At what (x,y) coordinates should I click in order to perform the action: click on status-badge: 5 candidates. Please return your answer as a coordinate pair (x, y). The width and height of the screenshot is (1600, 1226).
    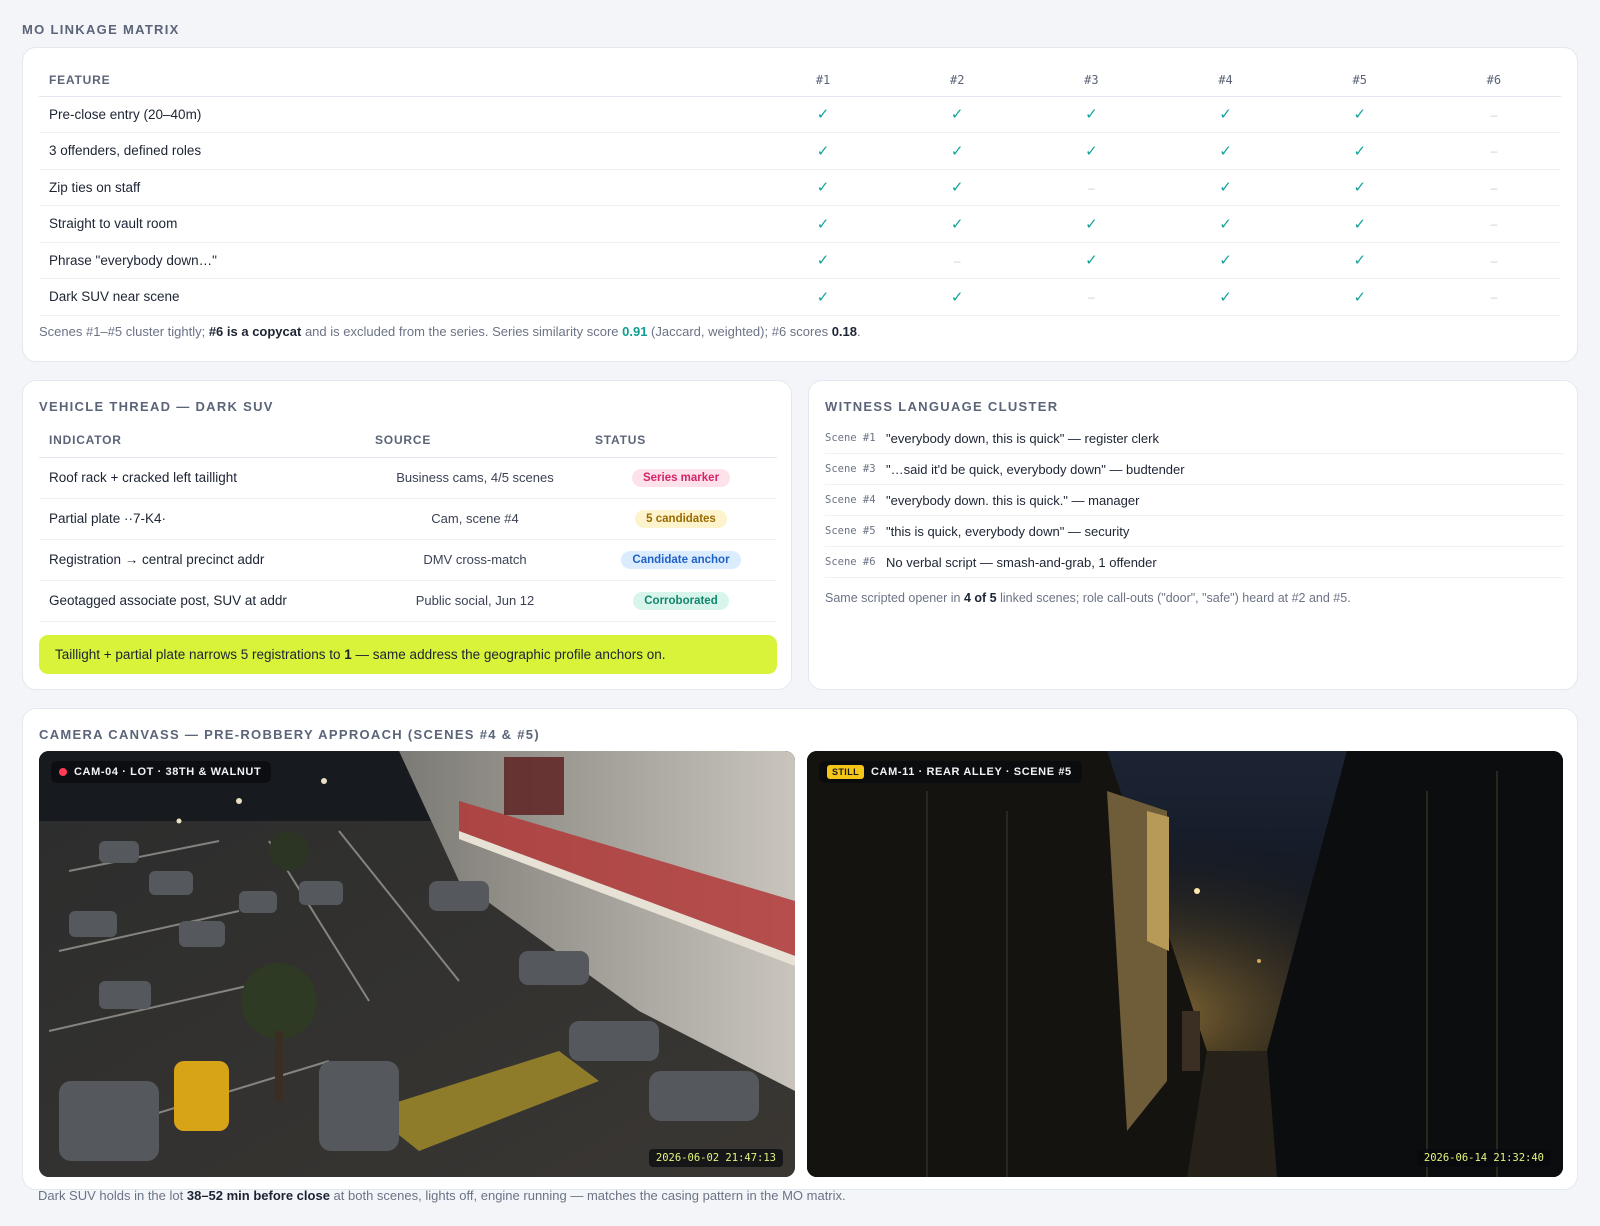
    Looking at the image, I should click on (681, 518).